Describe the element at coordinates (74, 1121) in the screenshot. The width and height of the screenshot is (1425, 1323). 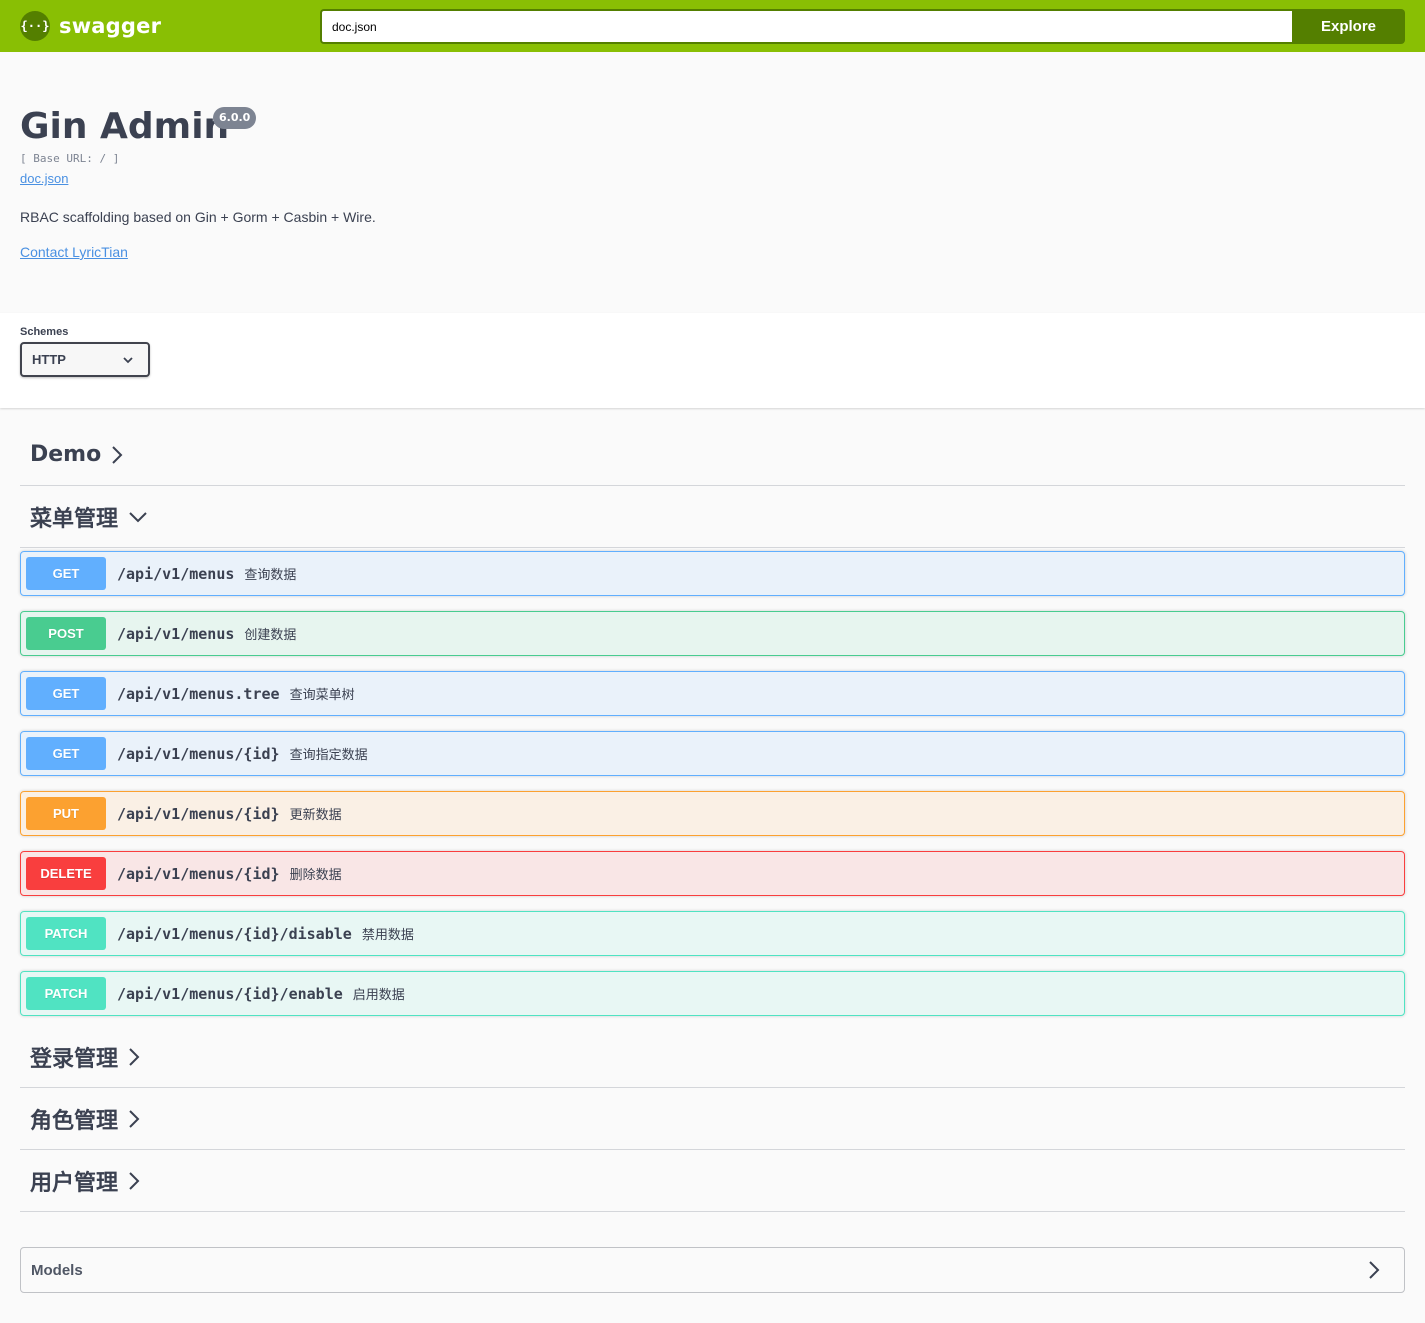
I see `tag-name: 角色管理` at that location.